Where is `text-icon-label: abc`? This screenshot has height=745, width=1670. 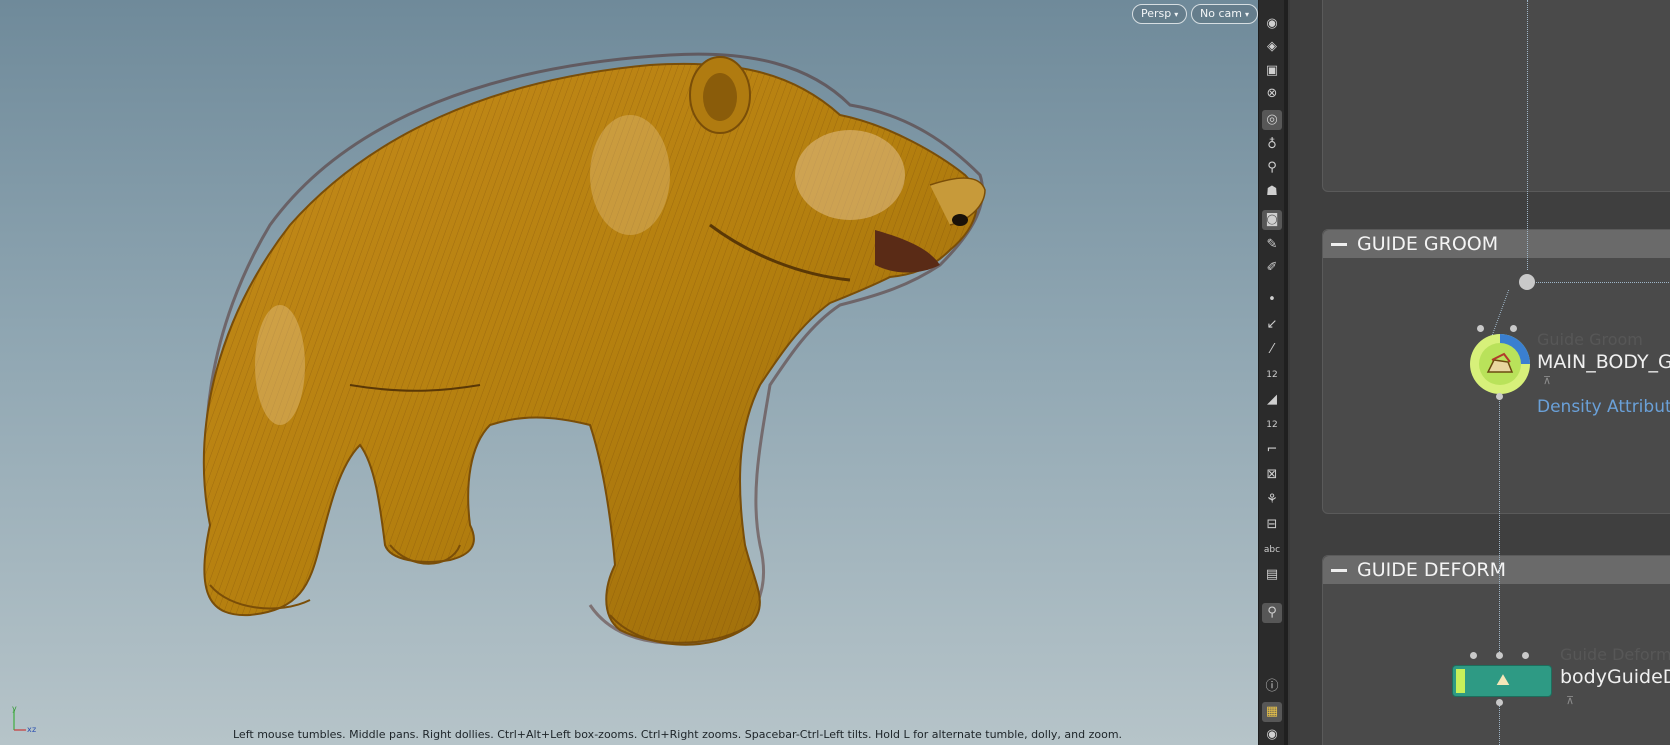
text-icon-label: abc is located at coordinates (1272, 550).